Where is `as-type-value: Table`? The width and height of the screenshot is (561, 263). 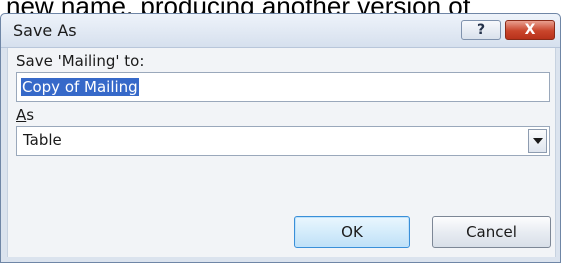 as-type-value: Table is located at coordinates (42, 140).